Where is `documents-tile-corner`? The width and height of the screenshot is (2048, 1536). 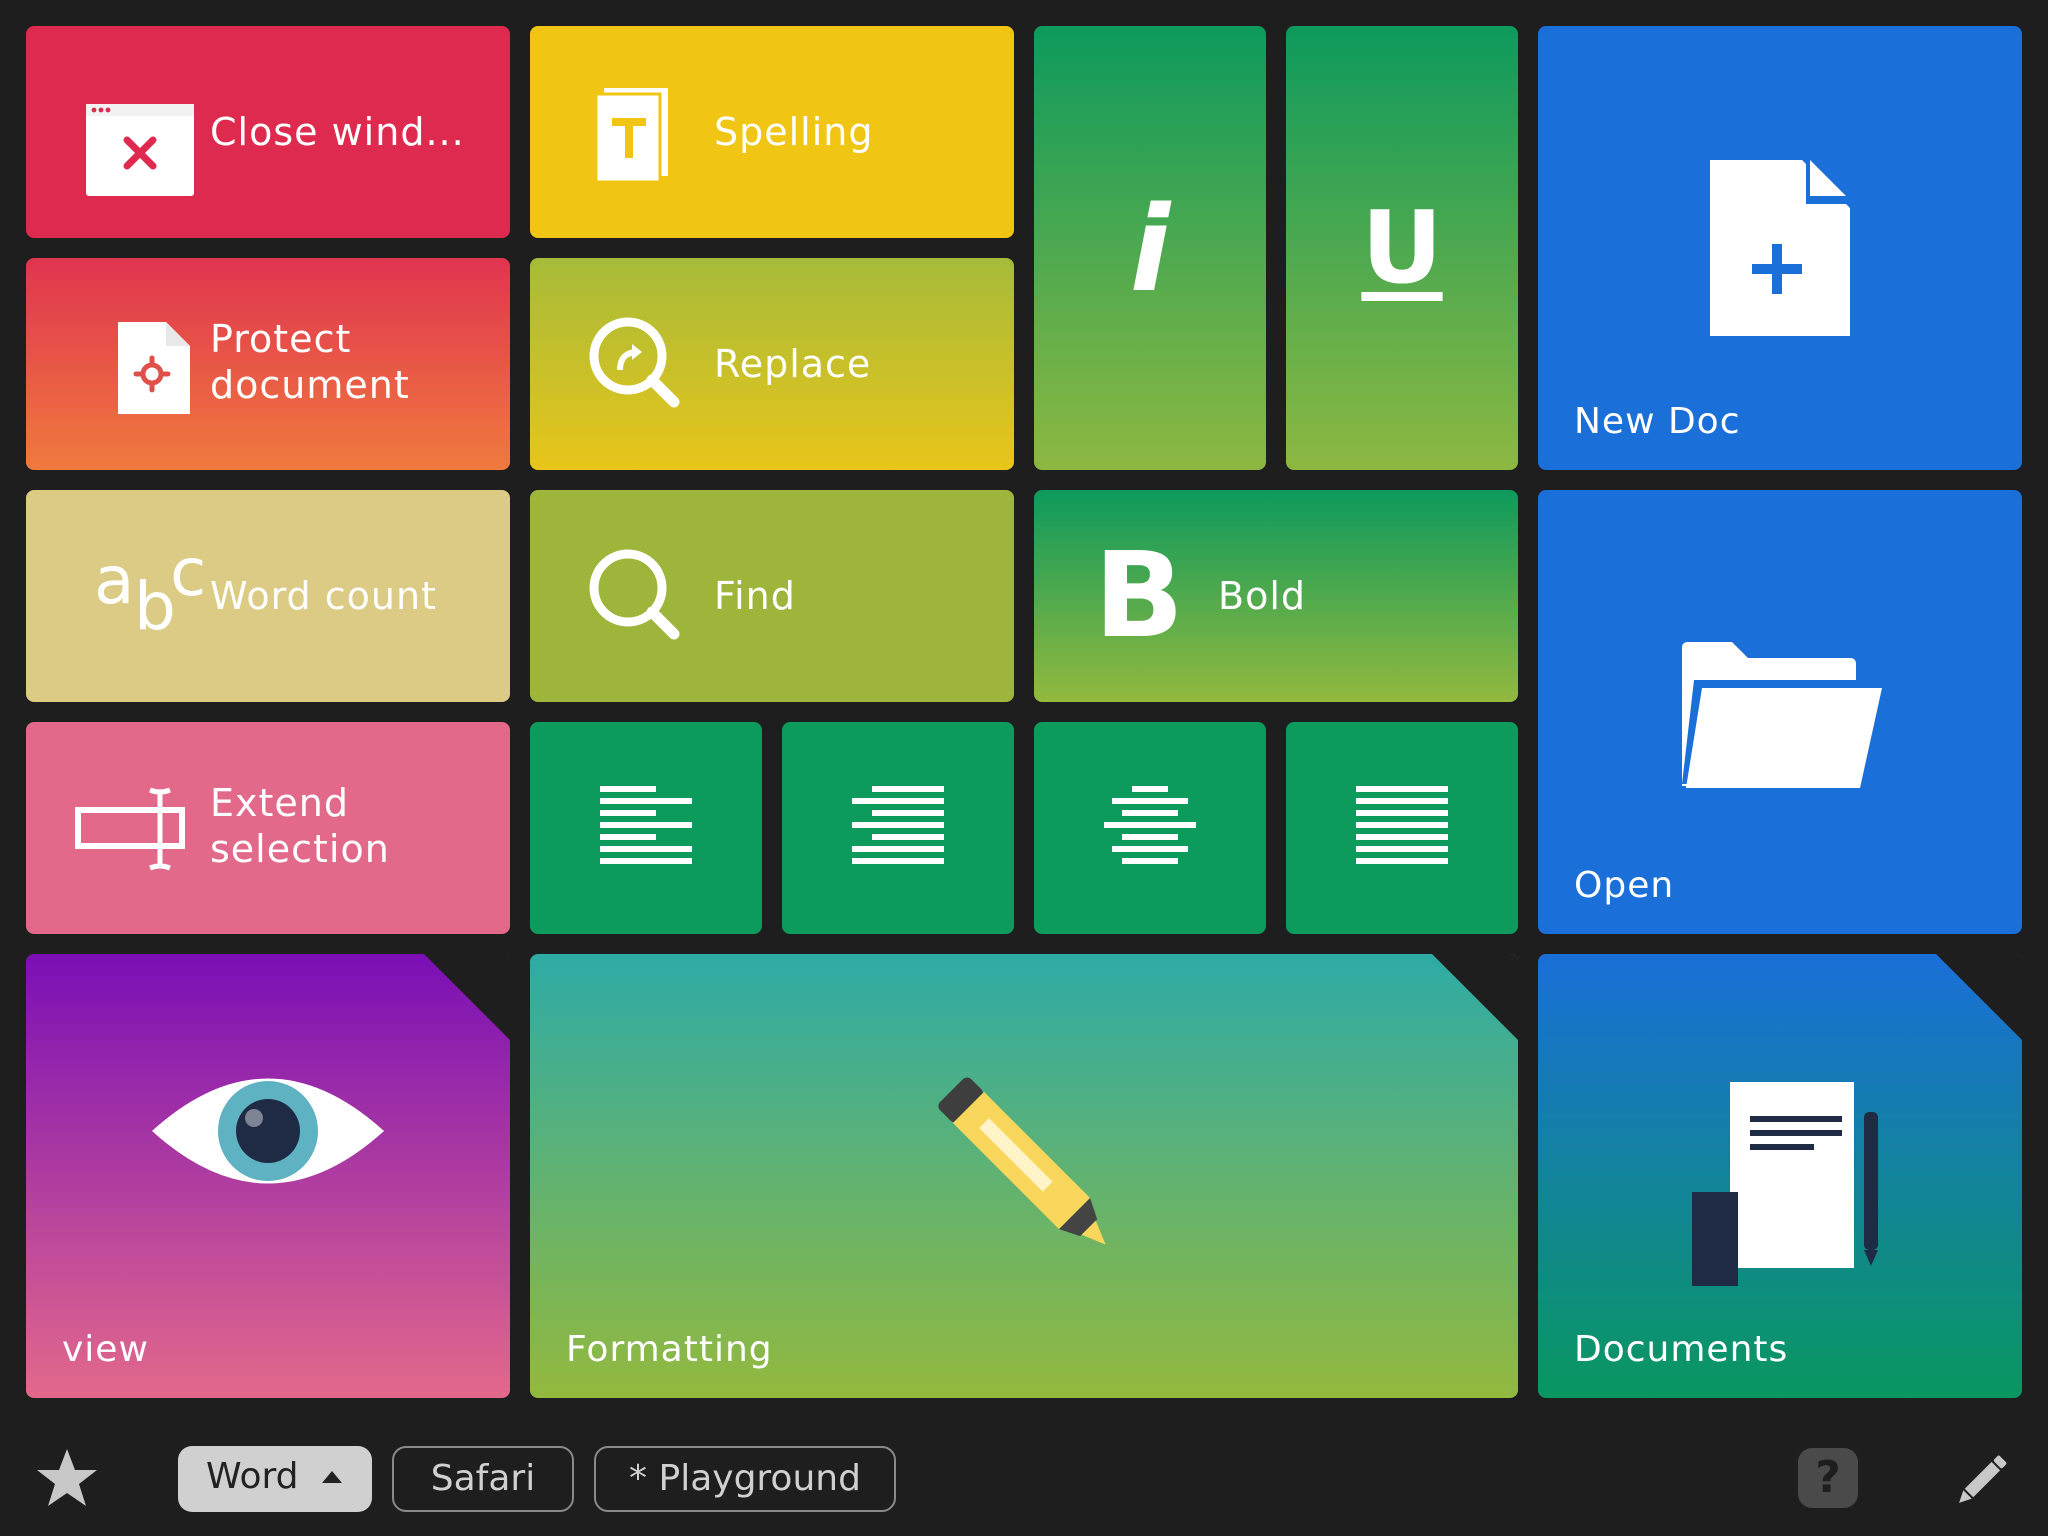
documents-tile-corner is located at coordinates (1979, 997).